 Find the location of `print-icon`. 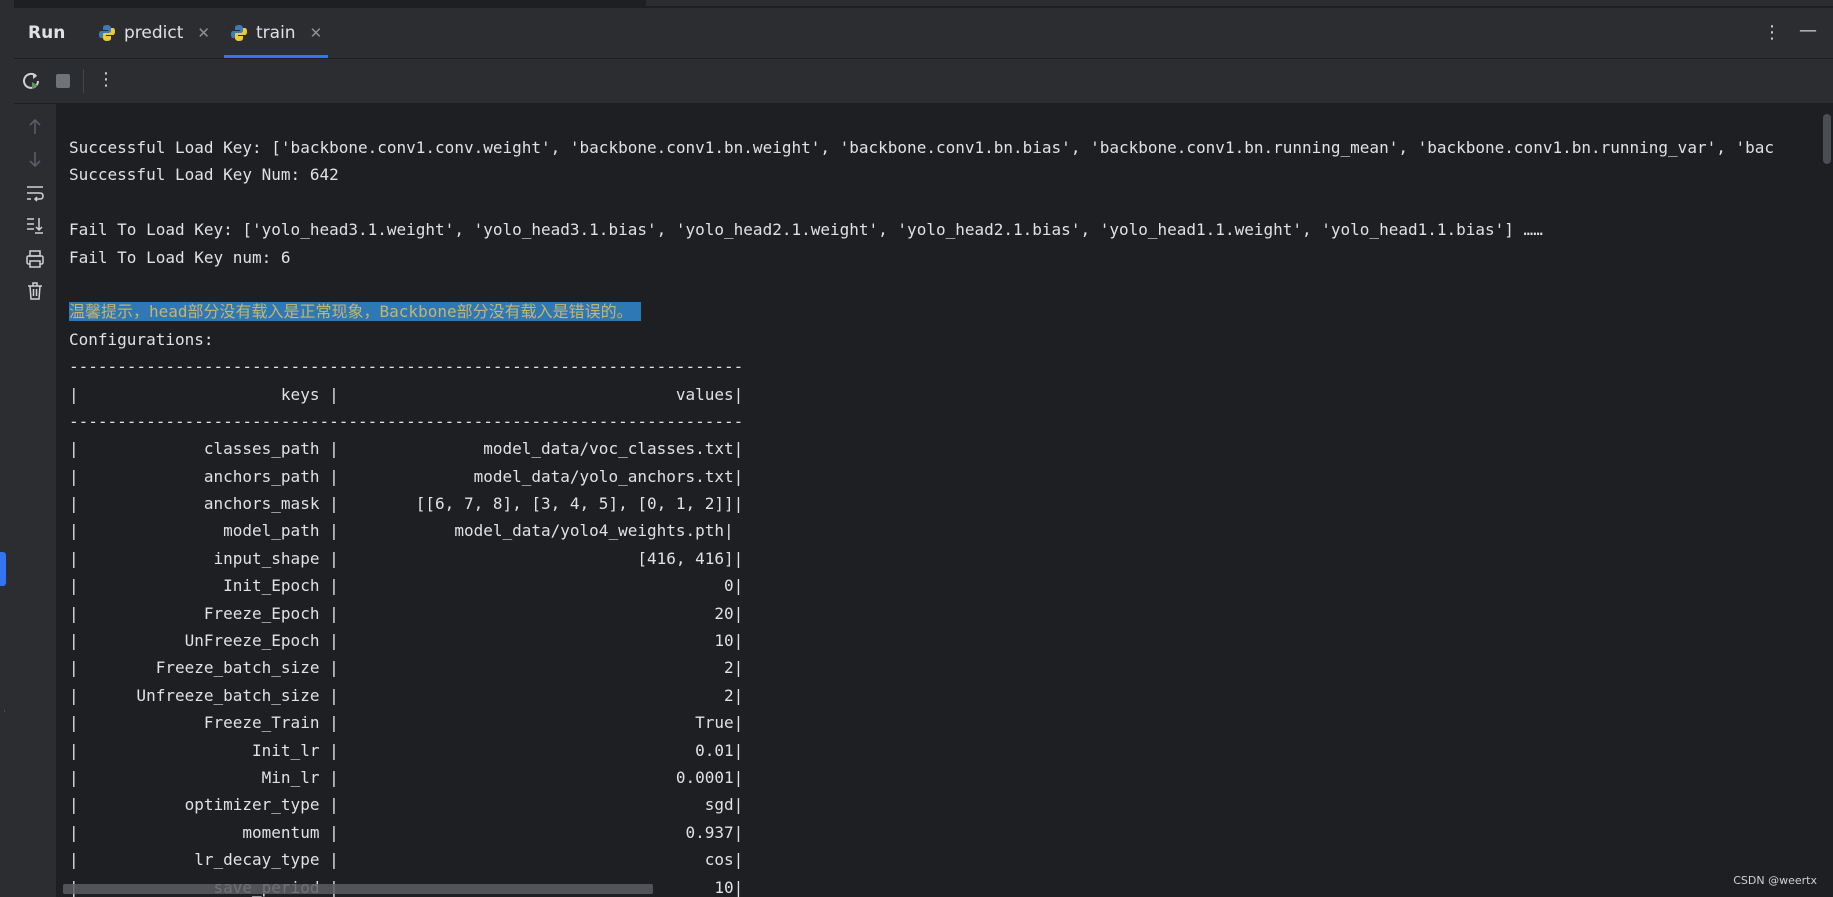

print-icon is located at coordinates (35, 259).